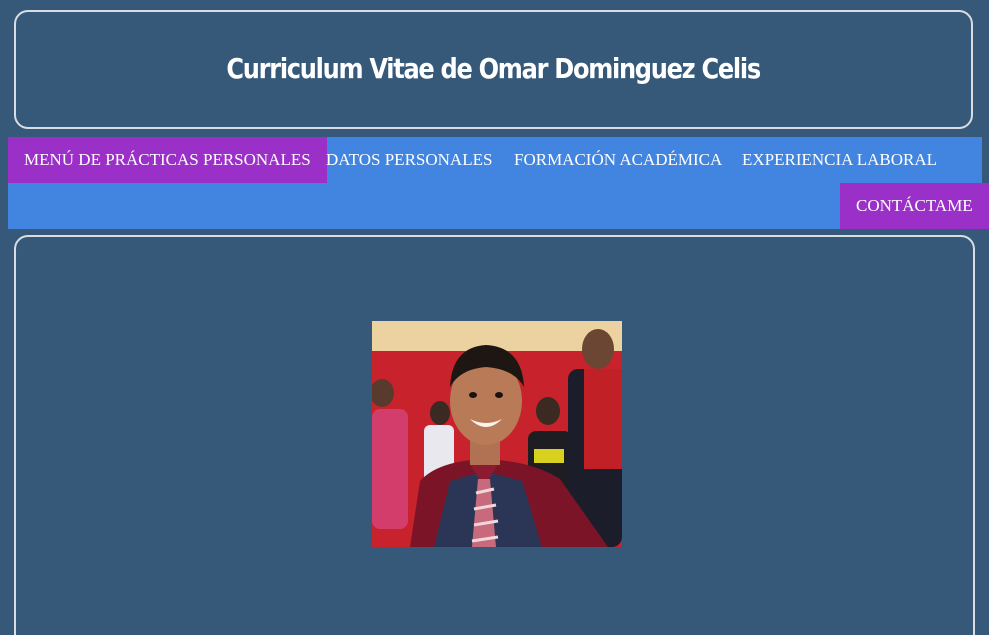 Image resolution: width=989 pixels, height=635 pixels. What do you see at coordinates (914, 206) in the screenshot?
I see `nav-item-contactame: CONTÁCTAME` at bounding box center [914, 206].